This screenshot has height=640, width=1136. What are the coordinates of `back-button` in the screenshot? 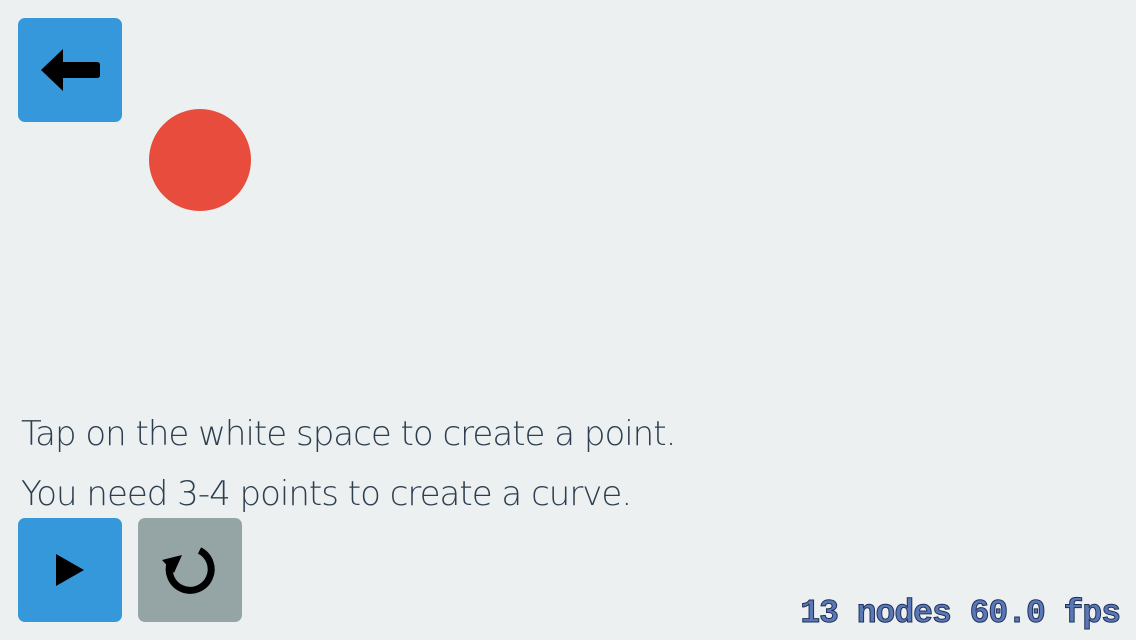 It's located at (70, 70).